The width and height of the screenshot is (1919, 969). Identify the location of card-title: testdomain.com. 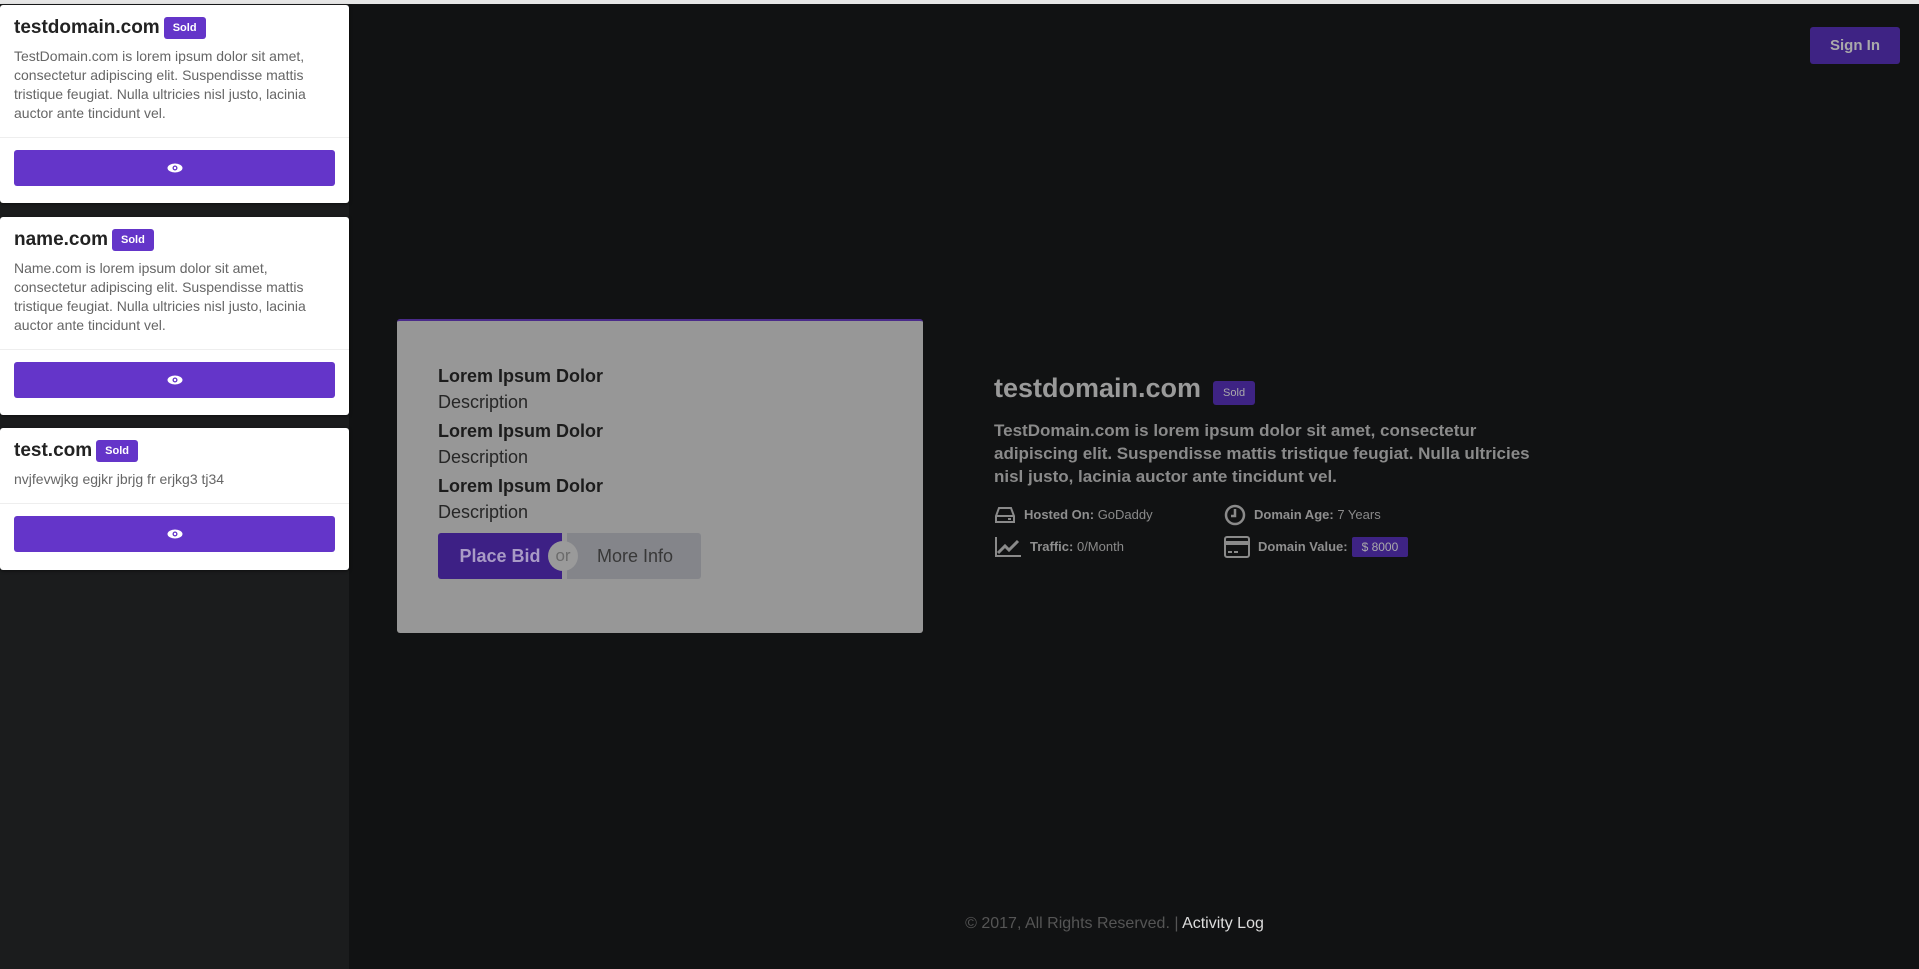
(87, 27).